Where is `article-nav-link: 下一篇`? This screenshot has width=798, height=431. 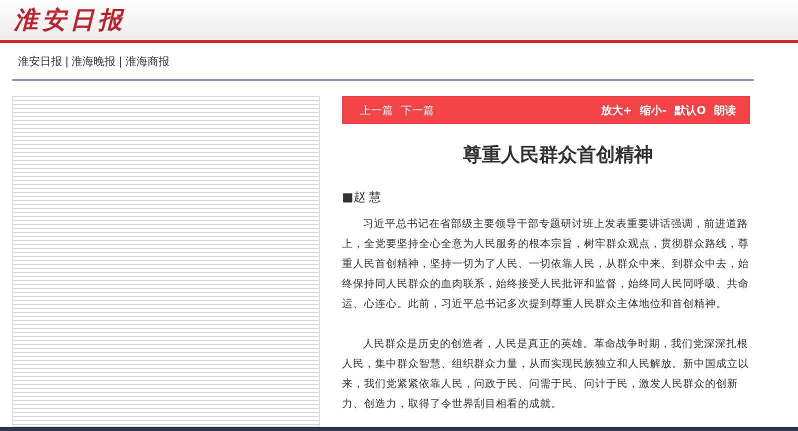 article-nav-link: 下一篇 is located at coordinates (417, 110).